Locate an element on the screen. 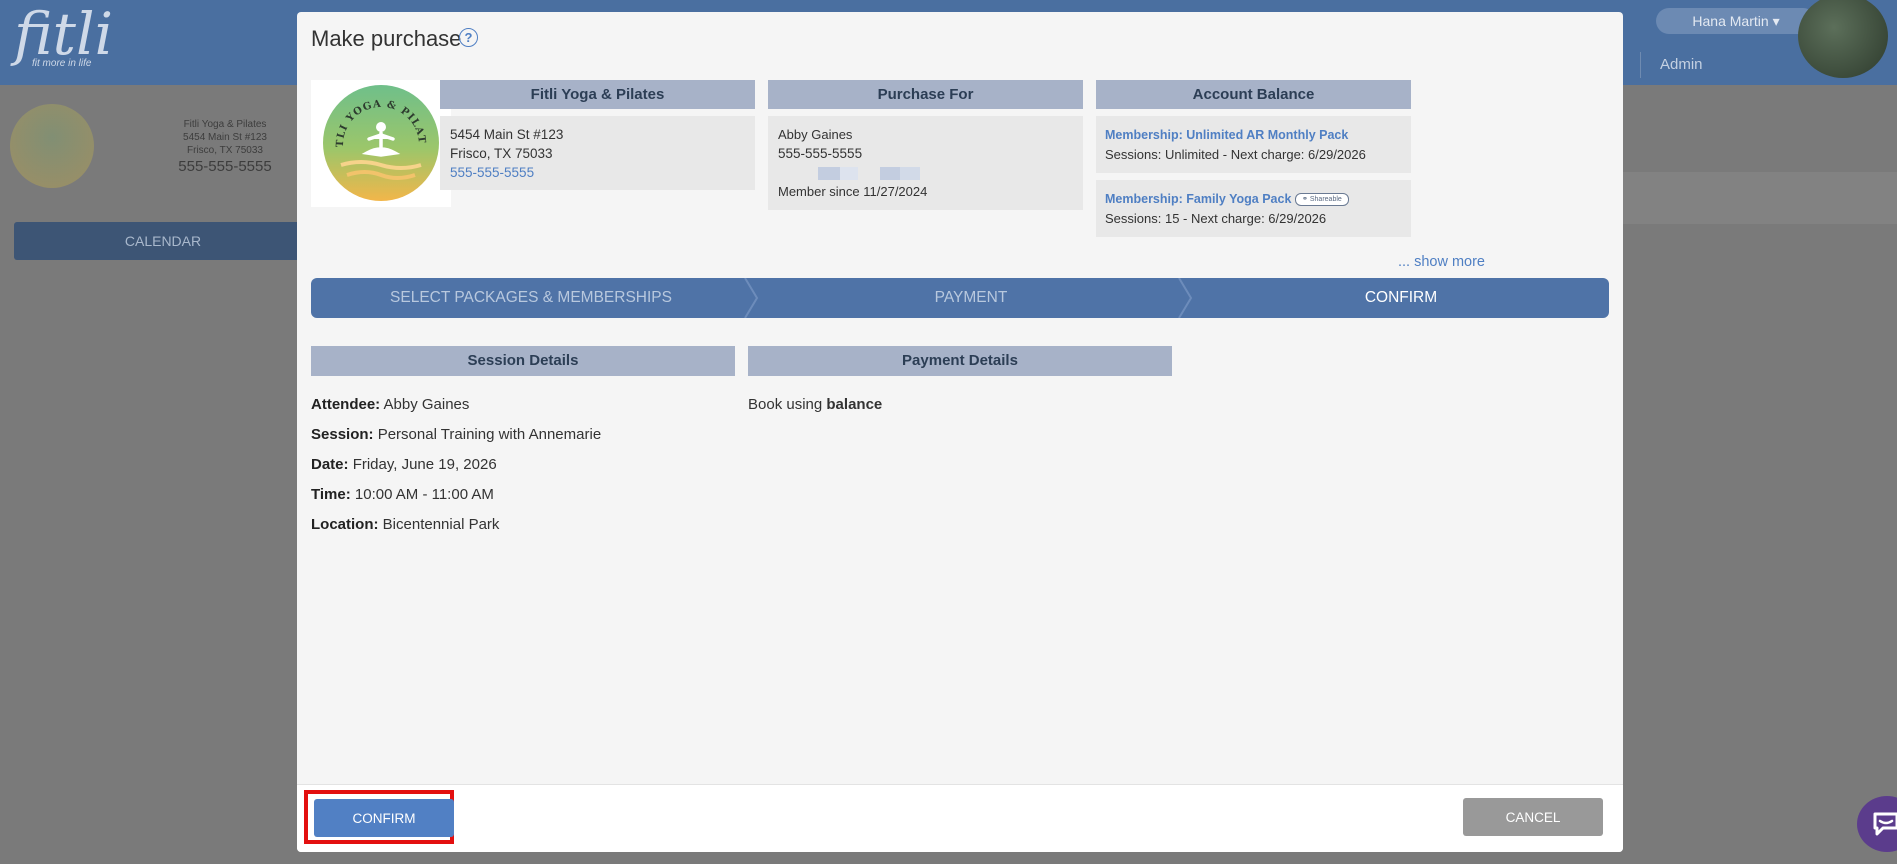 This screenshot has height=864, width=1897. chat-icon is located at coordinates (1885, 824).